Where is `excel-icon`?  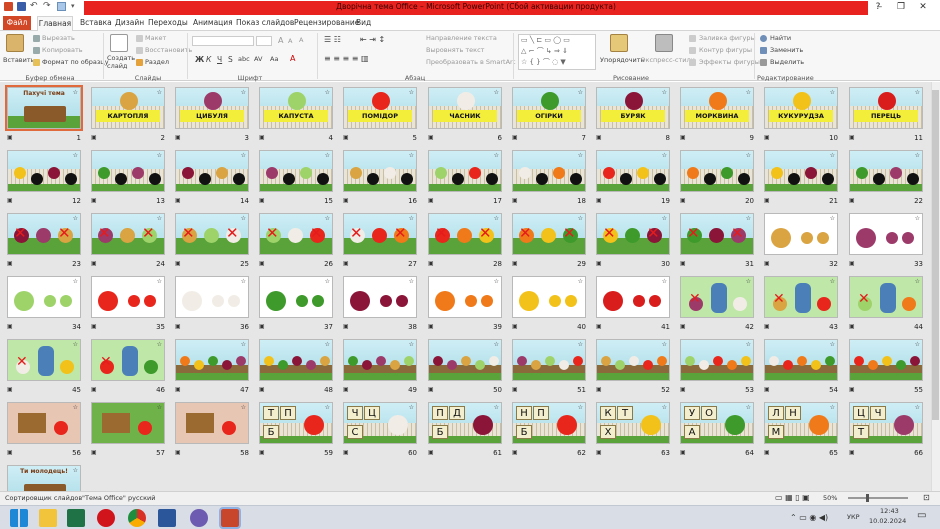 excel-icon is located at coordinates (76, 518).